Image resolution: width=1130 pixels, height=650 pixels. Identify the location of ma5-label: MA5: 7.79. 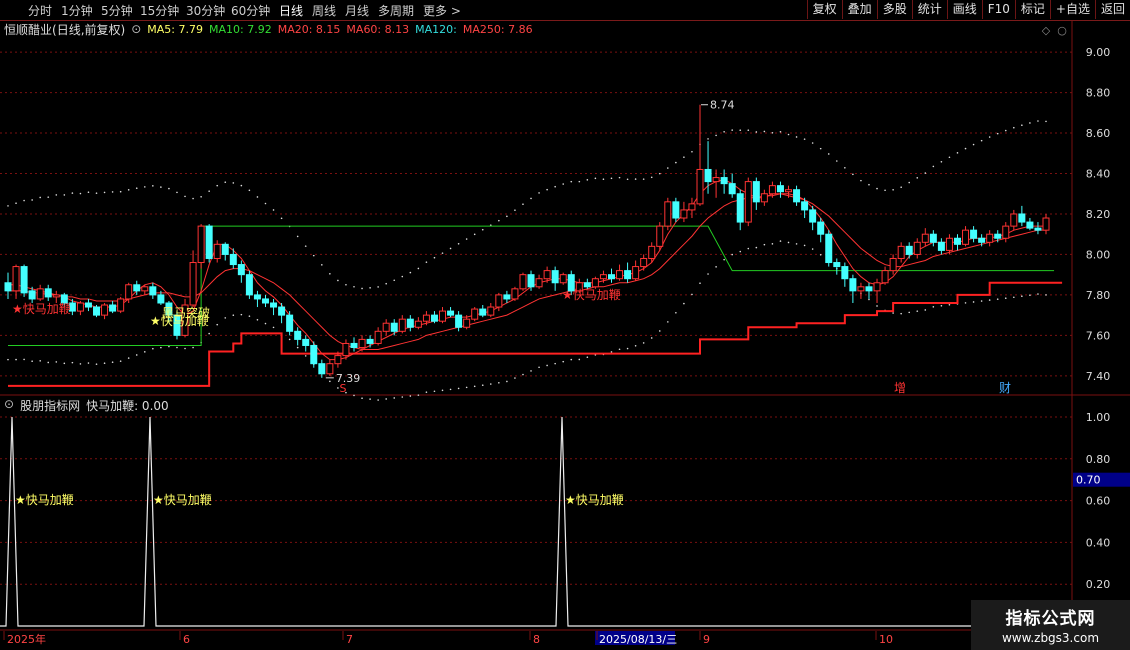
(175, 29).